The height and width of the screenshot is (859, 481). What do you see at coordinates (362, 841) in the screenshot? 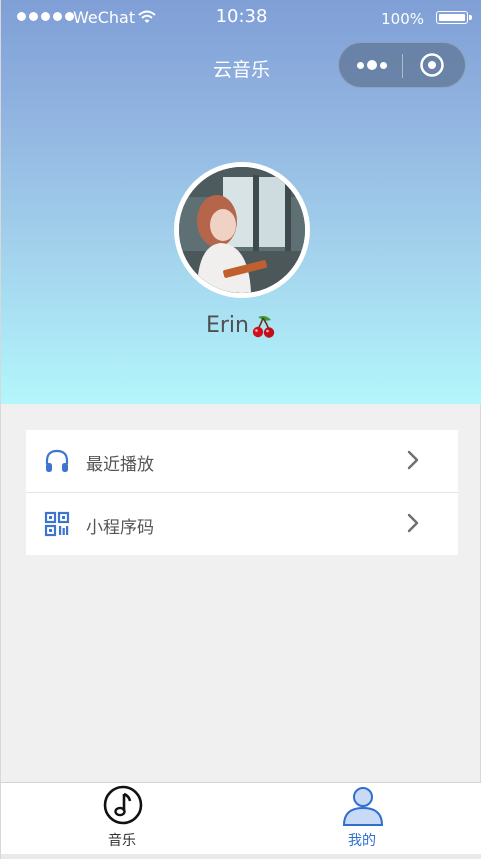
I see `tab-label: 我的` at bounding box center [362, 841].